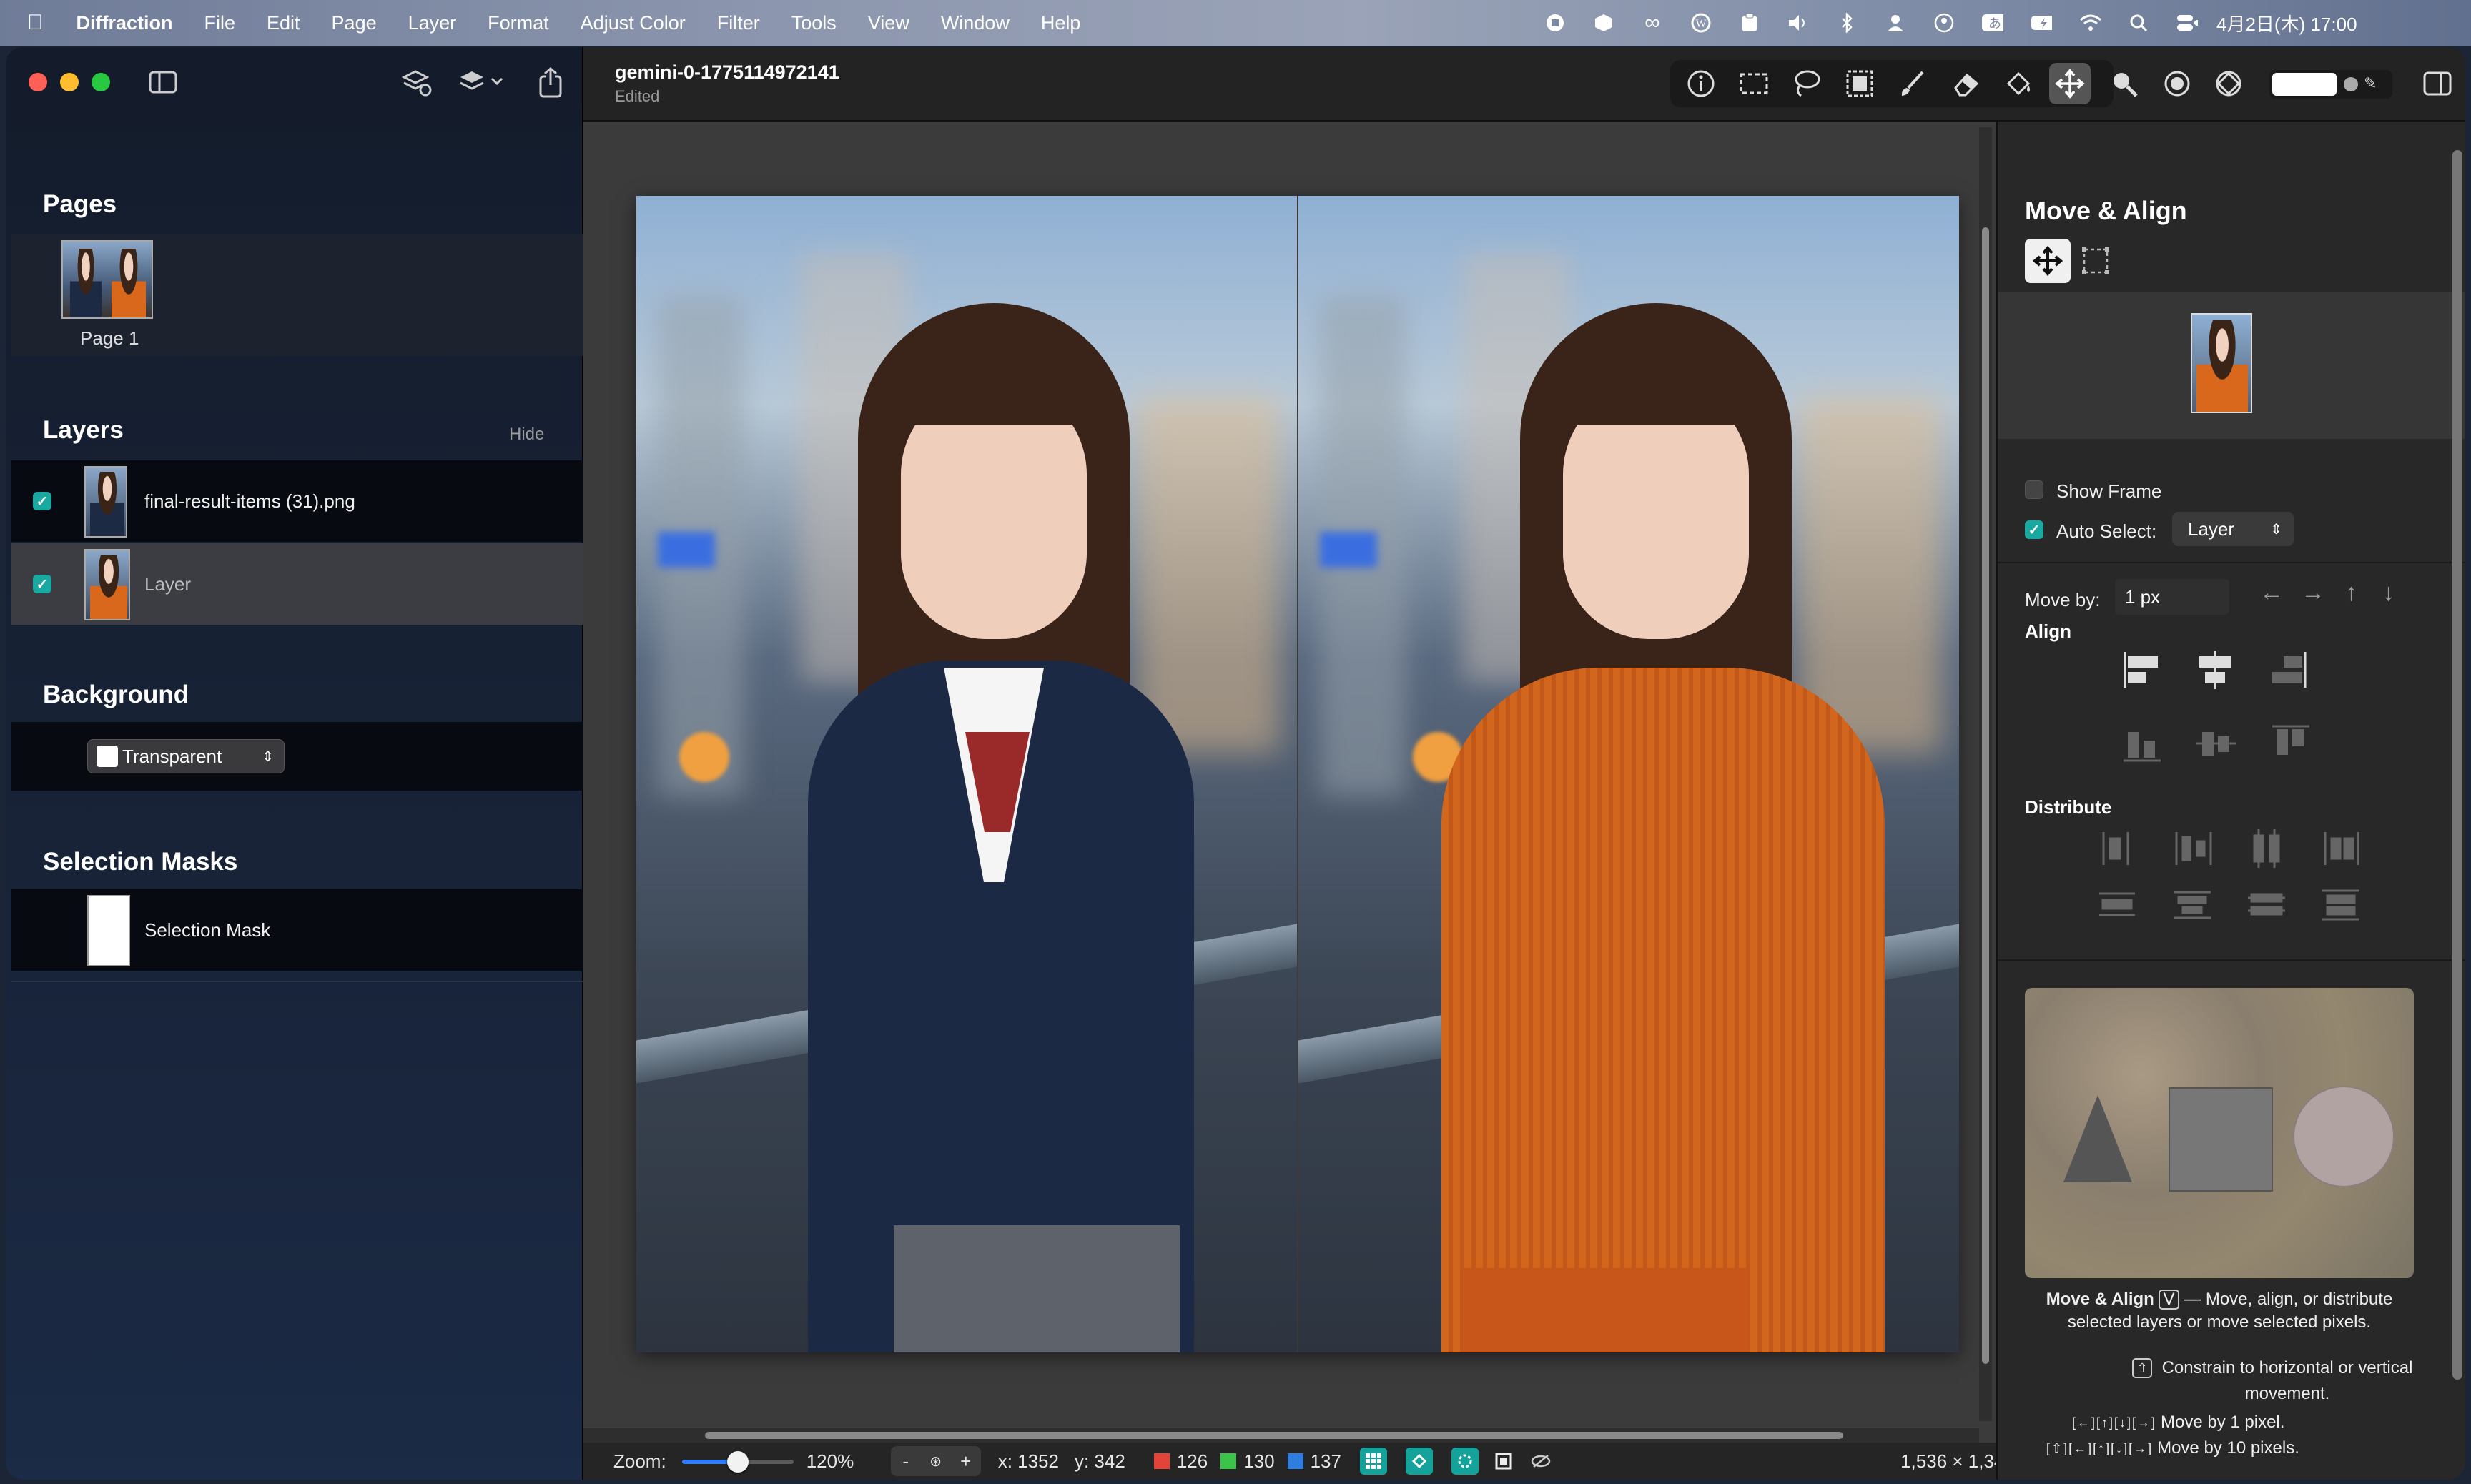 This screenshot has height=1484, width=2471. What do you see at coordinates (2457, 765) in the screenshot?
I see `panel-scrollbar` at bounding box center [2457, 765].